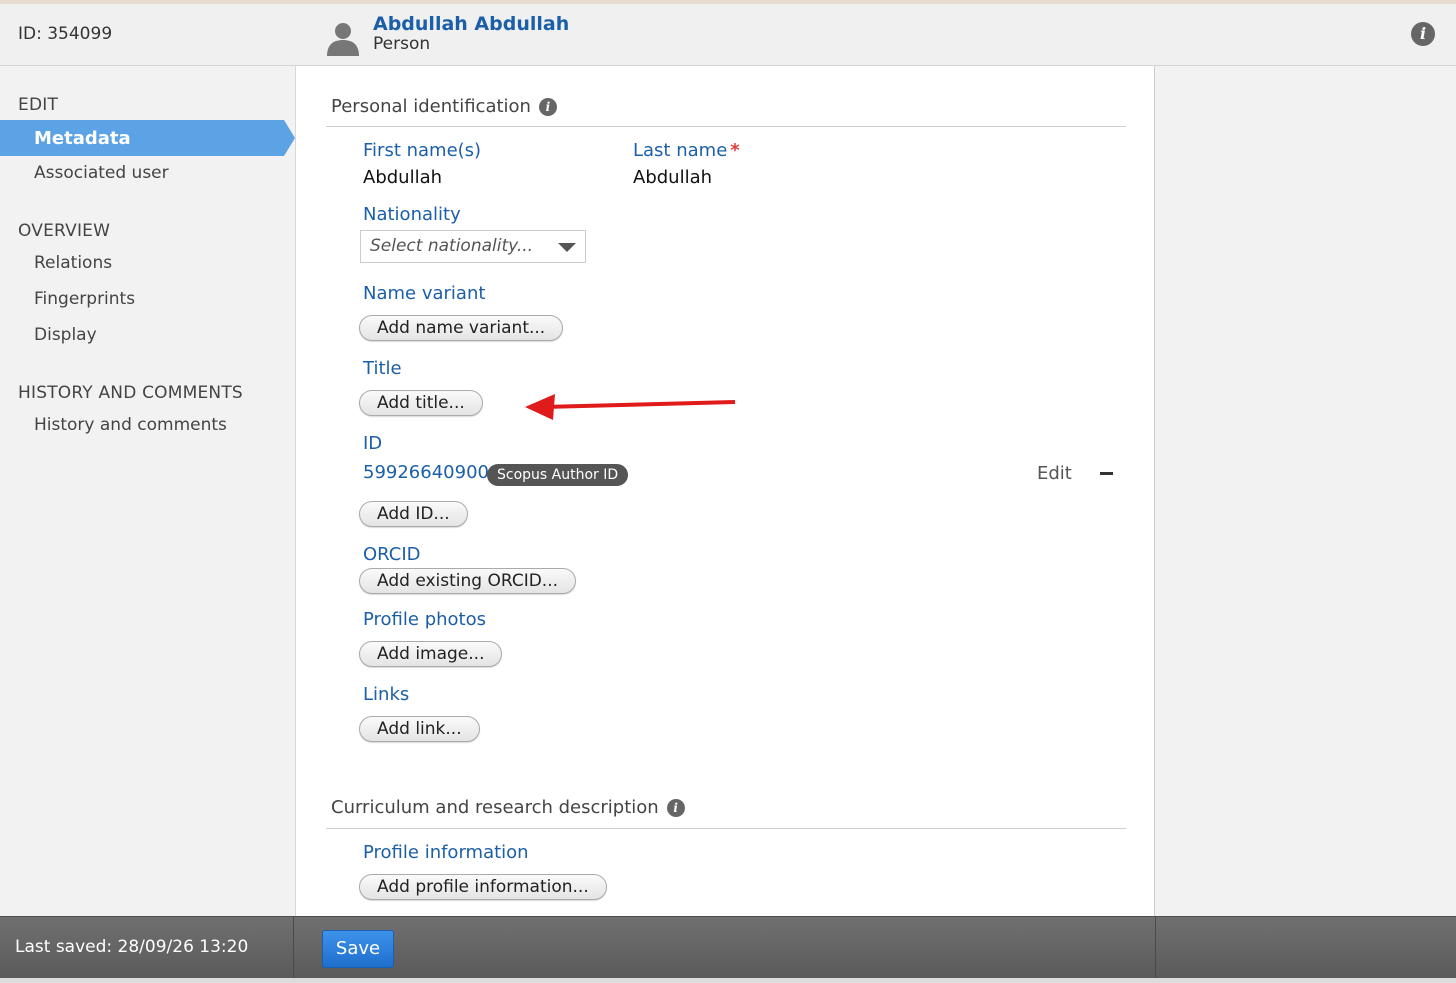  What do you see at coordinates (147, 138) in the screenshot?
I see `sidebar-item-metadata: Metadata` at bounding box center [147, 138].